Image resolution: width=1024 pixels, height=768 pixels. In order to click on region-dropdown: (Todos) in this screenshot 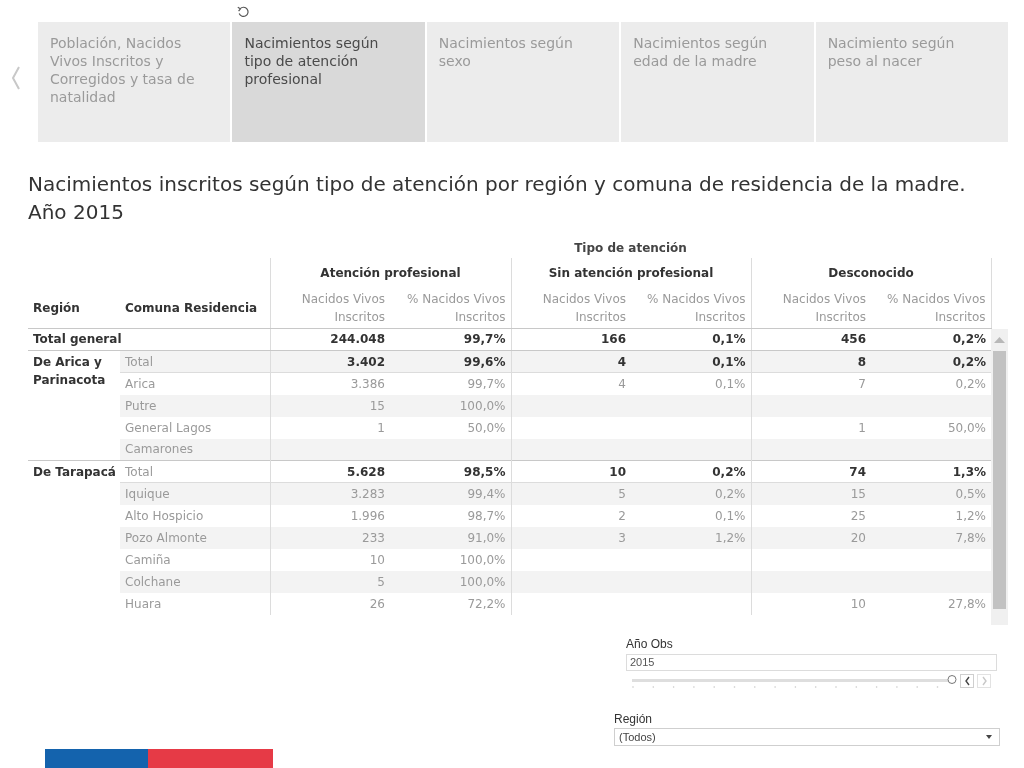, I will do `click(807, 736)`.